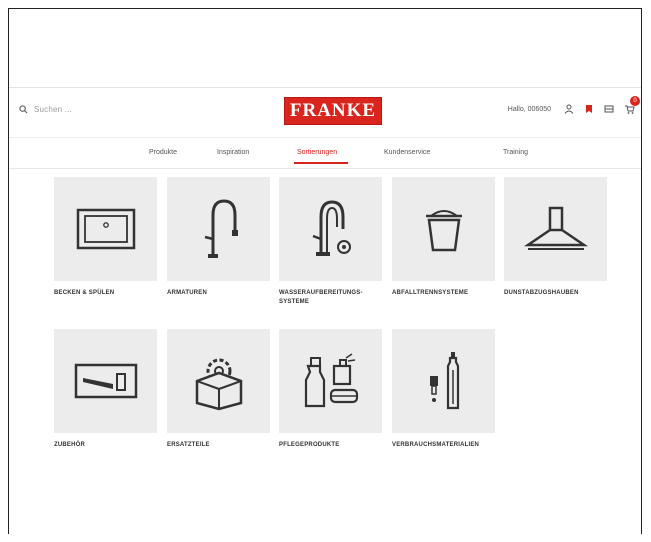 This screenshot has width=651, height=542. I want to click on category-label: PFLEGEPRODUKTE, so click(330, 445).